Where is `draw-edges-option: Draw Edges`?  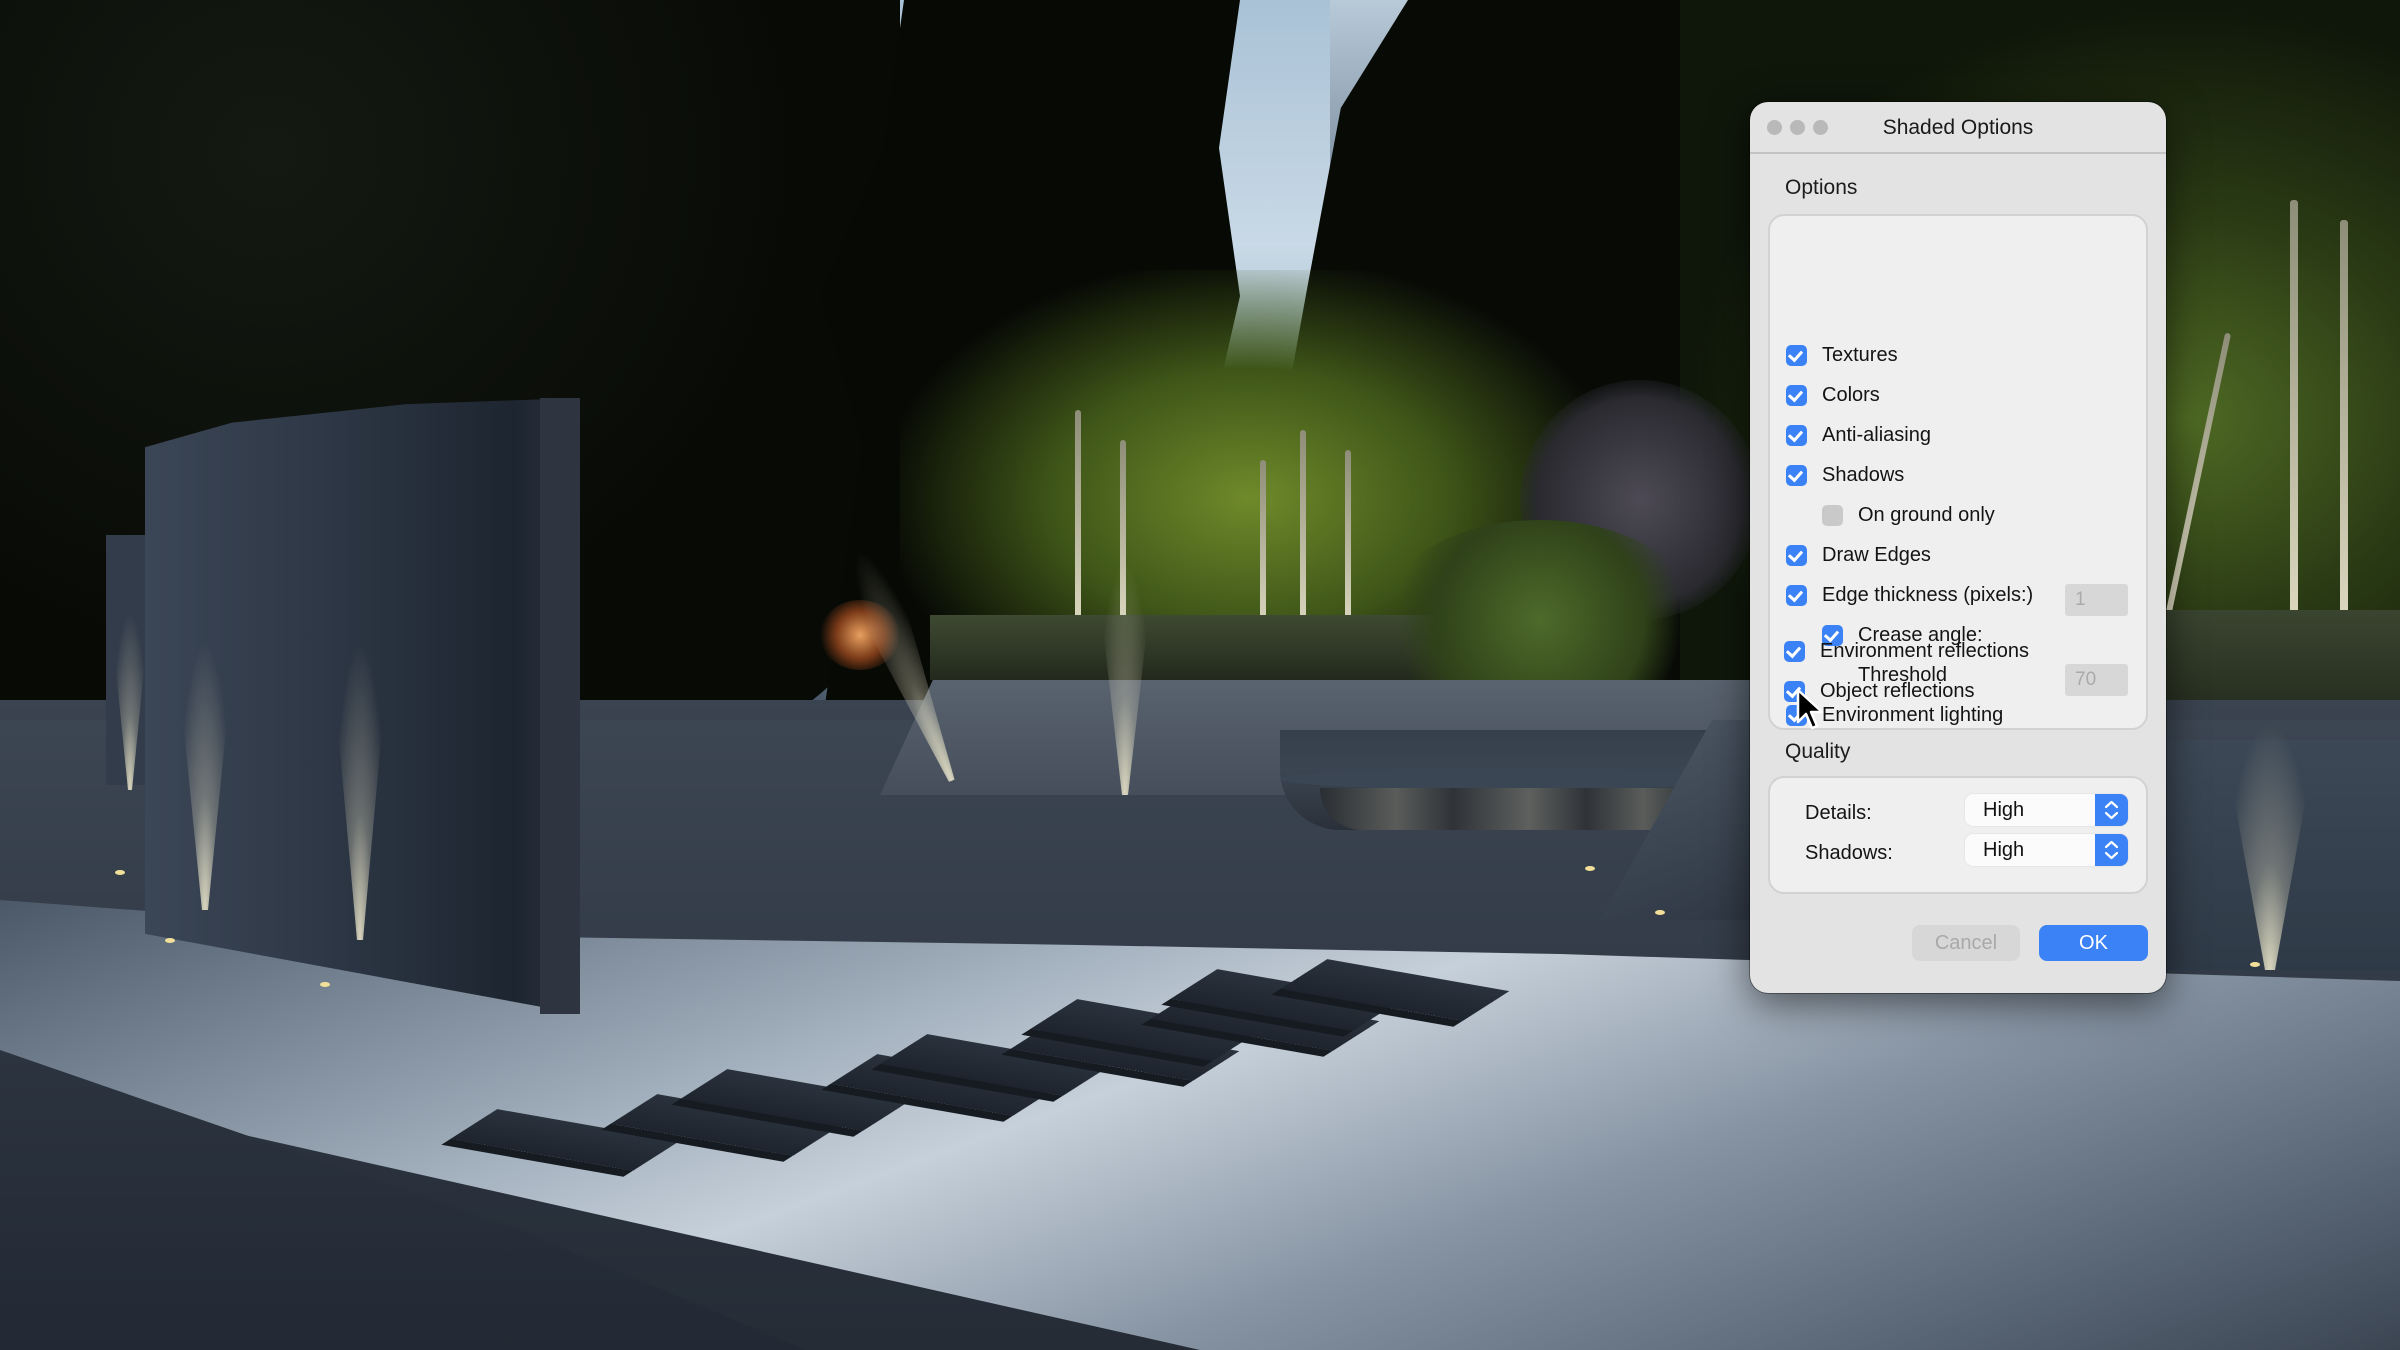 draw-edges-option: Draw Edges is located at coordinates (1858, 555).